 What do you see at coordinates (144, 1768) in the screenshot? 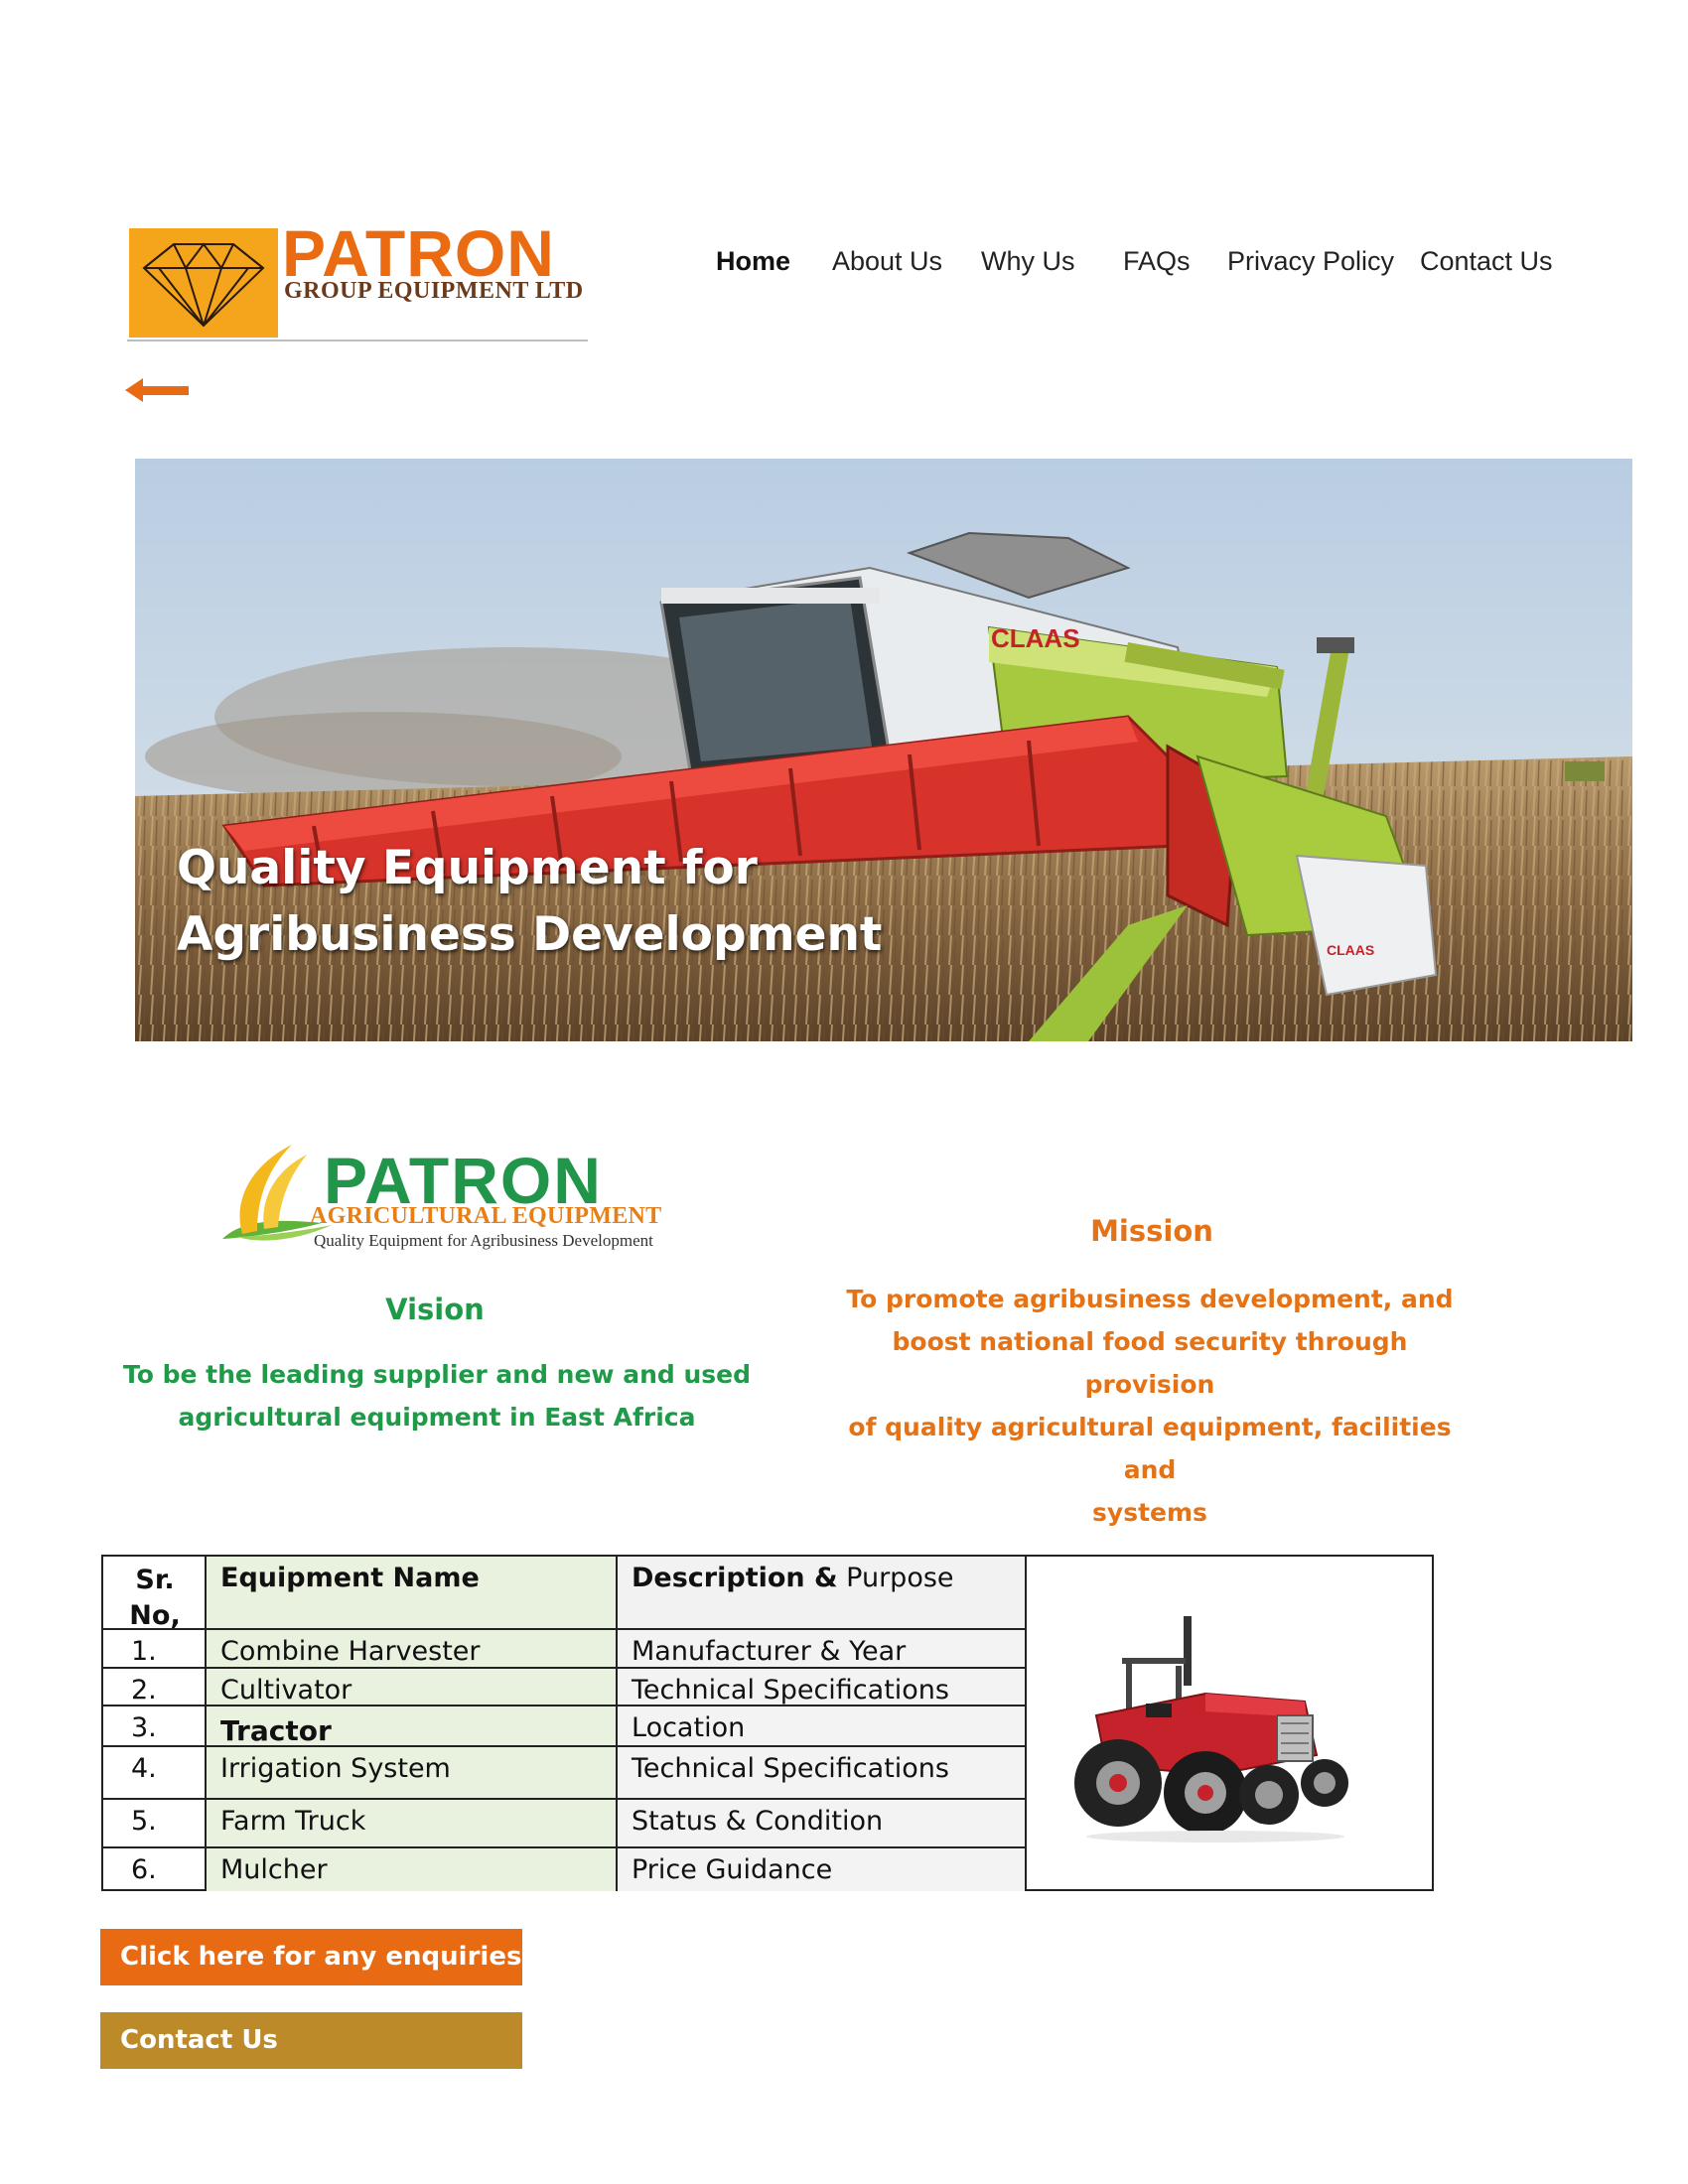
I see `row-4-sr: 4.` at bounding box center [144, 1768].